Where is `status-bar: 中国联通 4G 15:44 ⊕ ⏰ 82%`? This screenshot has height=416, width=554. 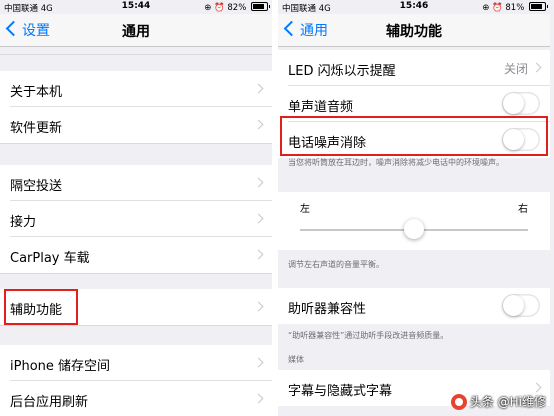 status-bar: 中国联通 4G 15:44 ⊕ ⏰ 82% is located at coordinates (136, 7).